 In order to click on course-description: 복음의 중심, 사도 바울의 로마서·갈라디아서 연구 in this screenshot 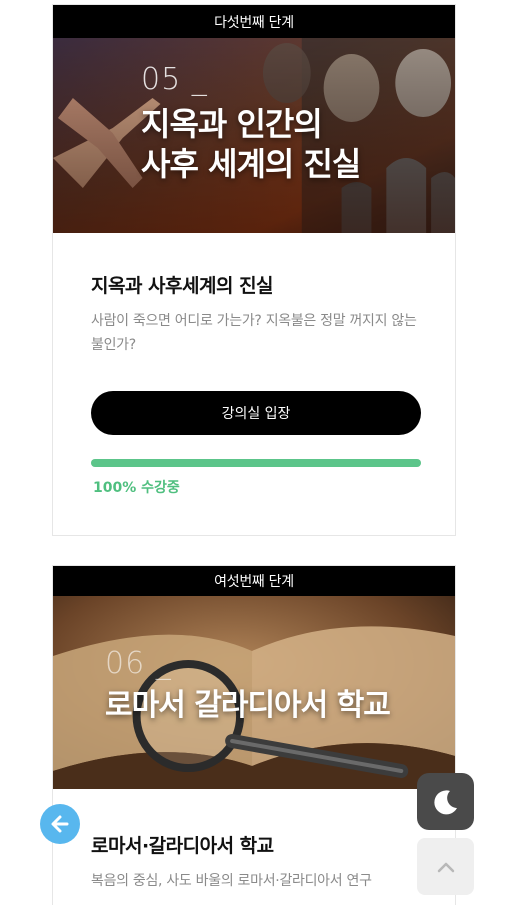, I will do `click(231, 881)`.